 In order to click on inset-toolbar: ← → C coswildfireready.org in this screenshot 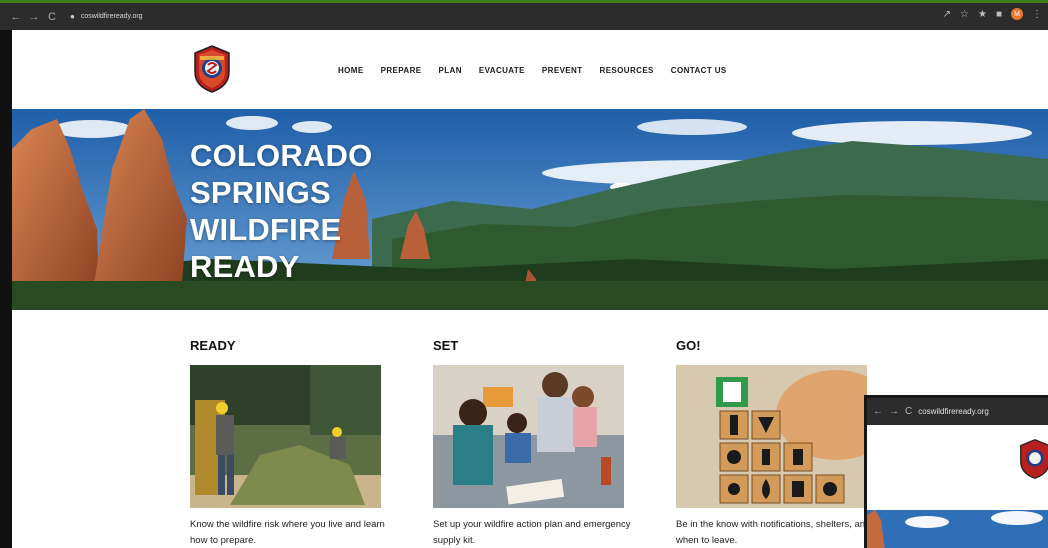, I will do `click(957, 411)`.